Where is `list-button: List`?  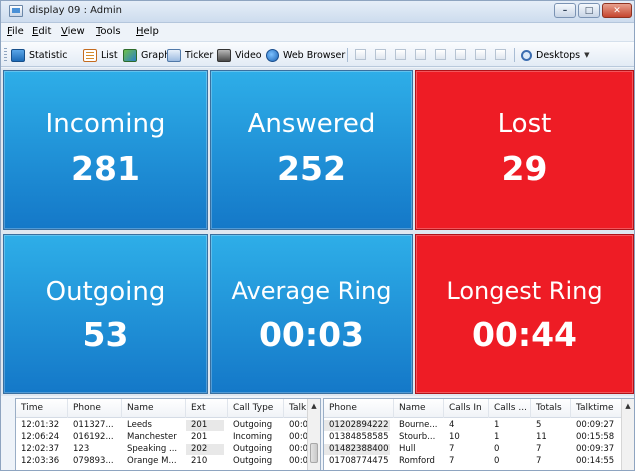 list-button: List is located at coordinates (100, 55).